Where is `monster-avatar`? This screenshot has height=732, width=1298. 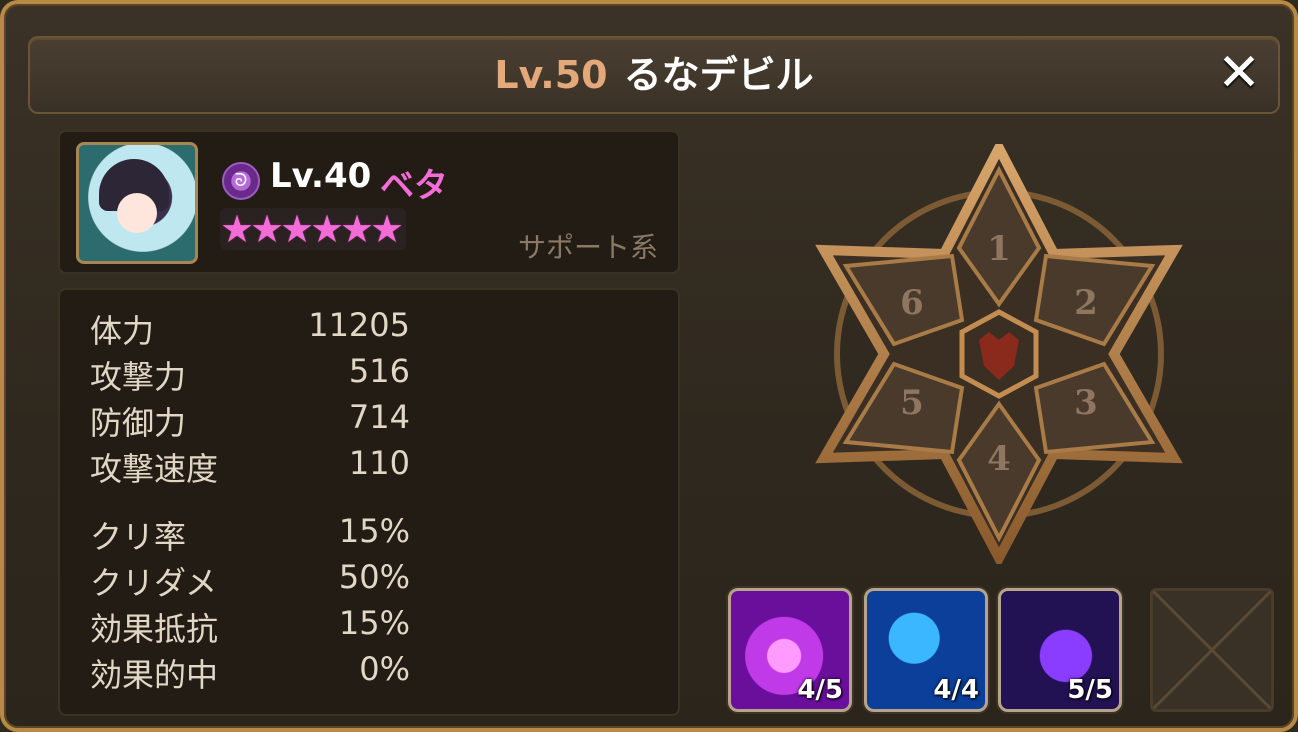 monster-avatar is located at coordinates (137, 203).